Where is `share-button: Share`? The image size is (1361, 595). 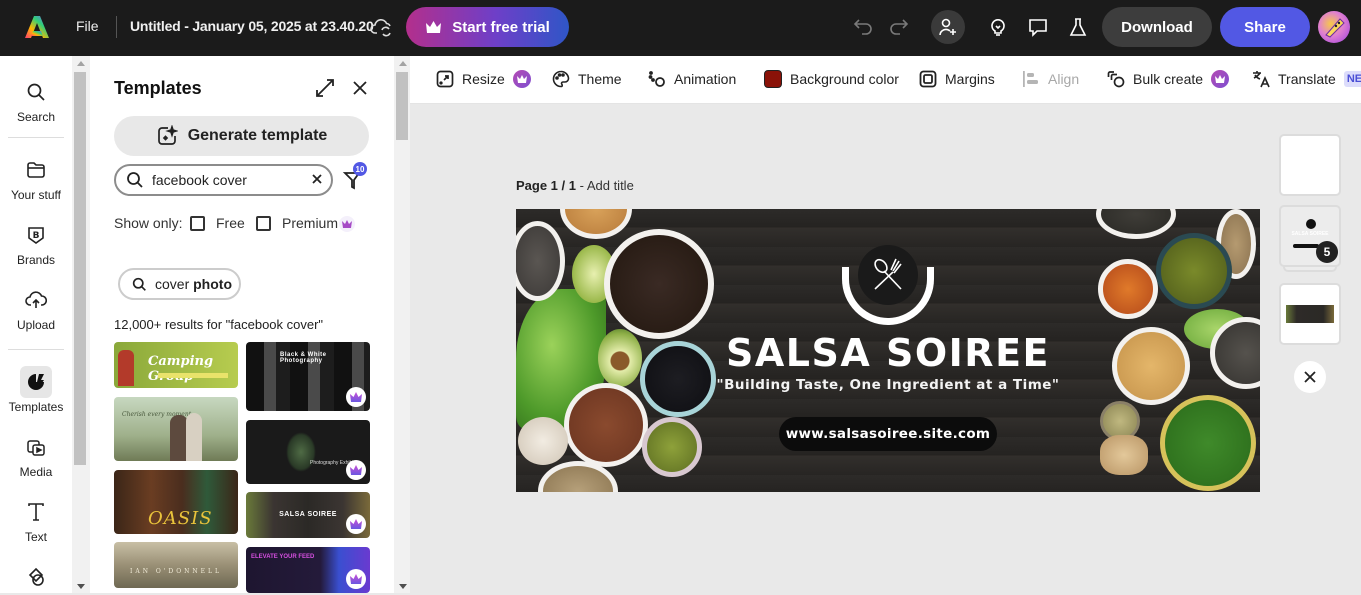 share-button: Share is located at coordinates (1265, 27).